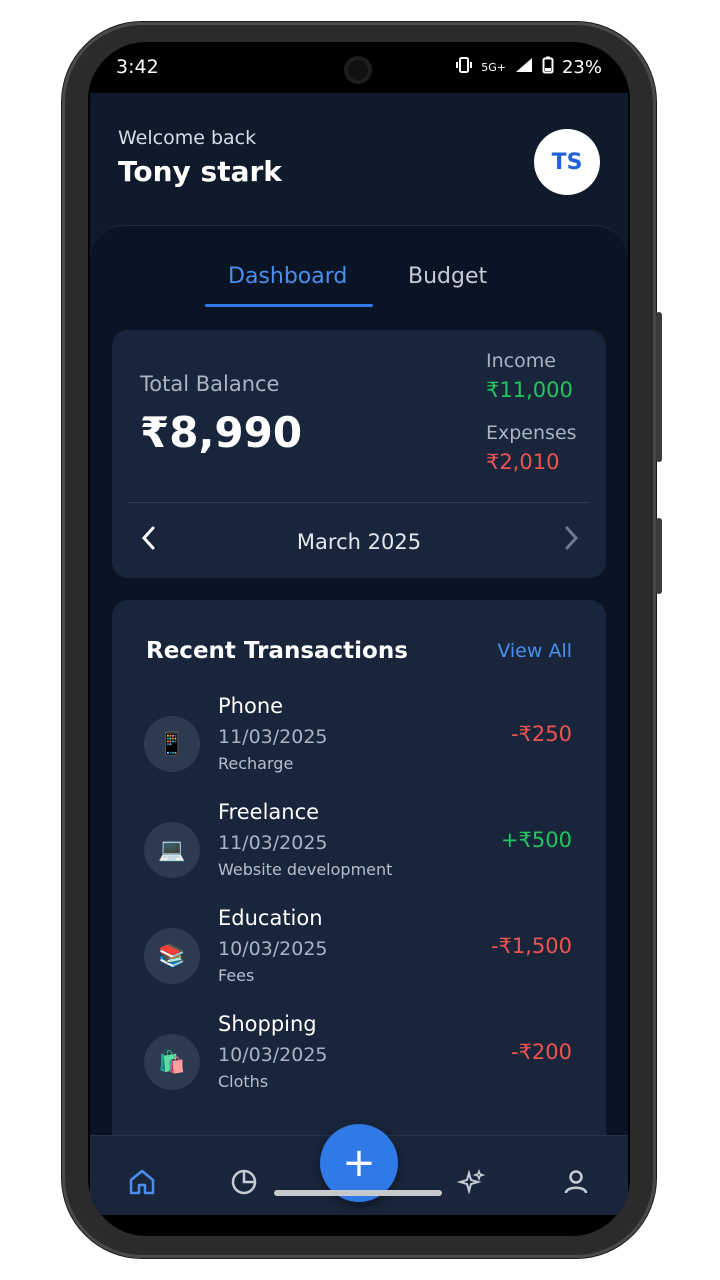 This screenshot has width=720, height=1280. Describe the element at coordinates (243, 1081) in the screenshot. I see `transaction-note: Cloths` at that location.